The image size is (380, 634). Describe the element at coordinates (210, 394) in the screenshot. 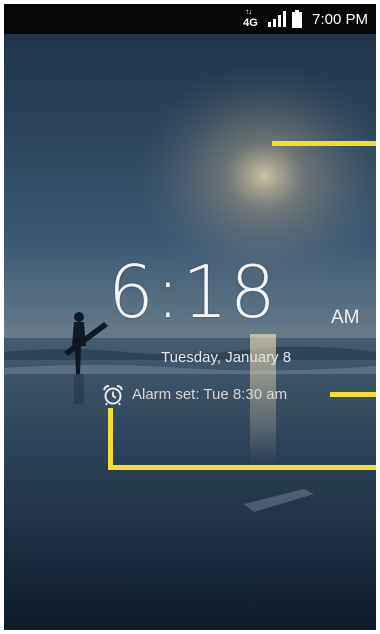

I see `alarm-text: Alarm set: Tue 8:30 am` at that location.